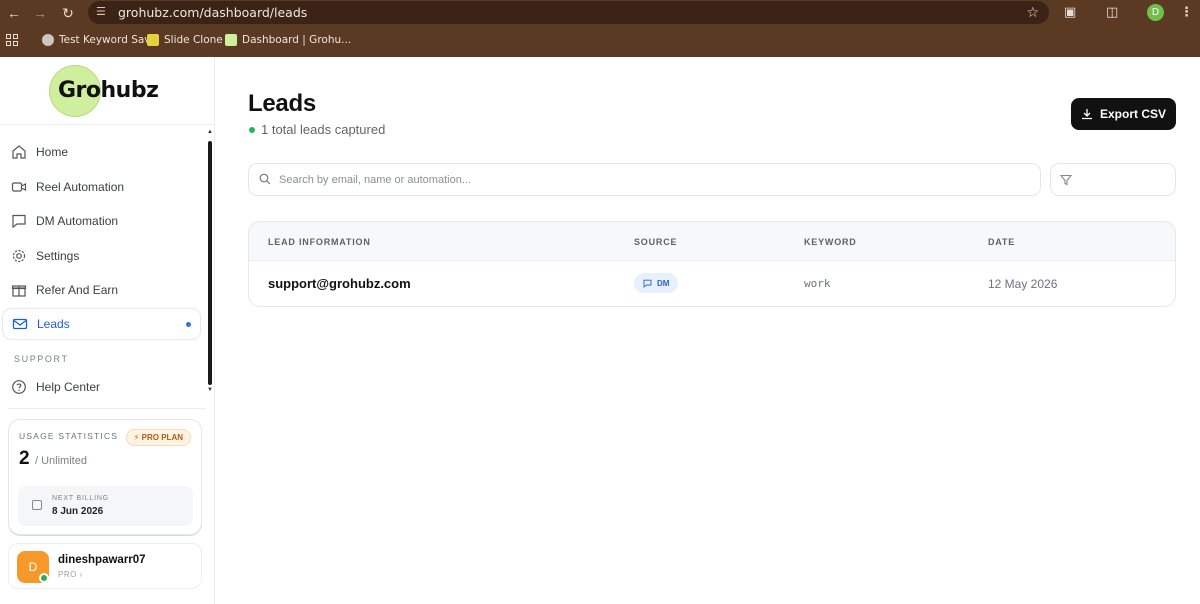  I want to click on sidebar-item-label: Leads, so click(53, 323).